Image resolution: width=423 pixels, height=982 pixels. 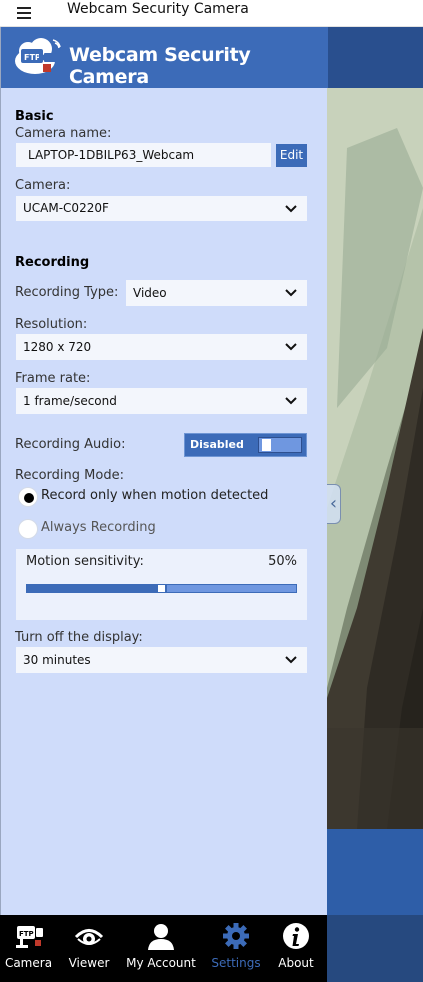 I want to click on nav-about: About, so click(x=296, y=948).